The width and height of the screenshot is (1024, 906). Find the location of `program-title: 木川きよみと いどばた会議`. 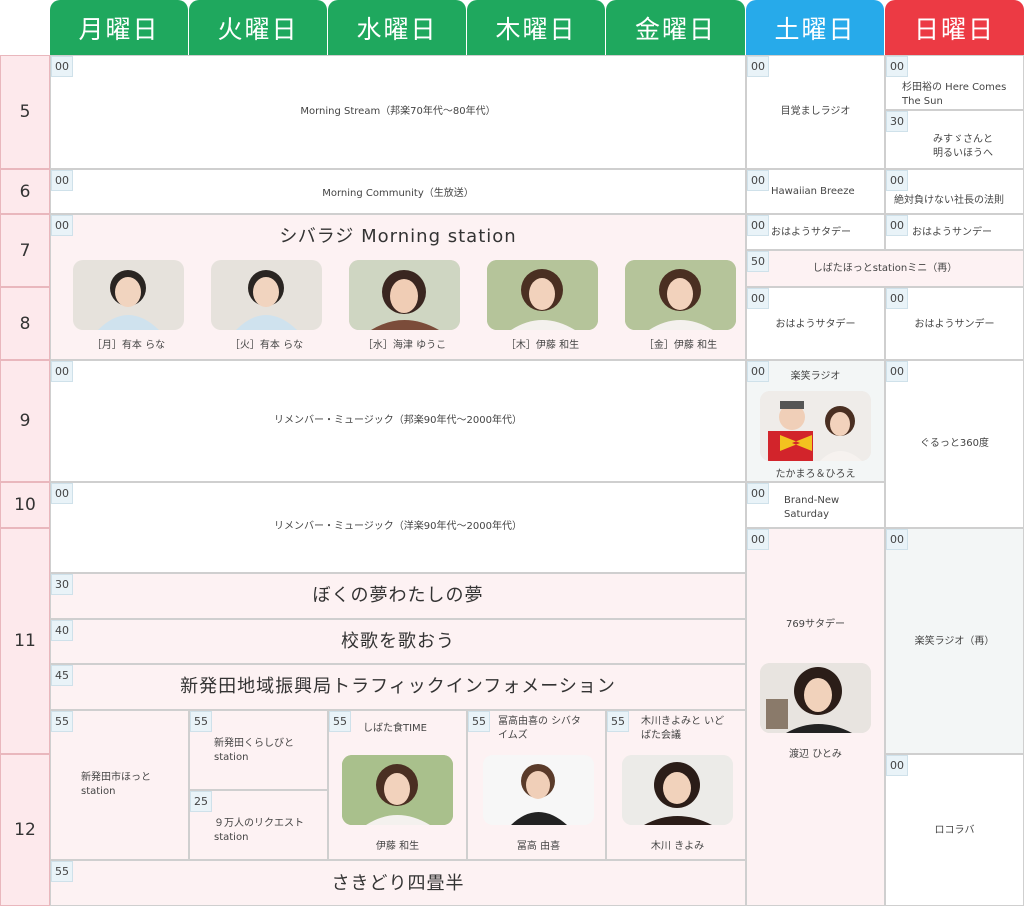

program-title: 木川きよみと いどばた会議 is located at coordinates (683, 728).